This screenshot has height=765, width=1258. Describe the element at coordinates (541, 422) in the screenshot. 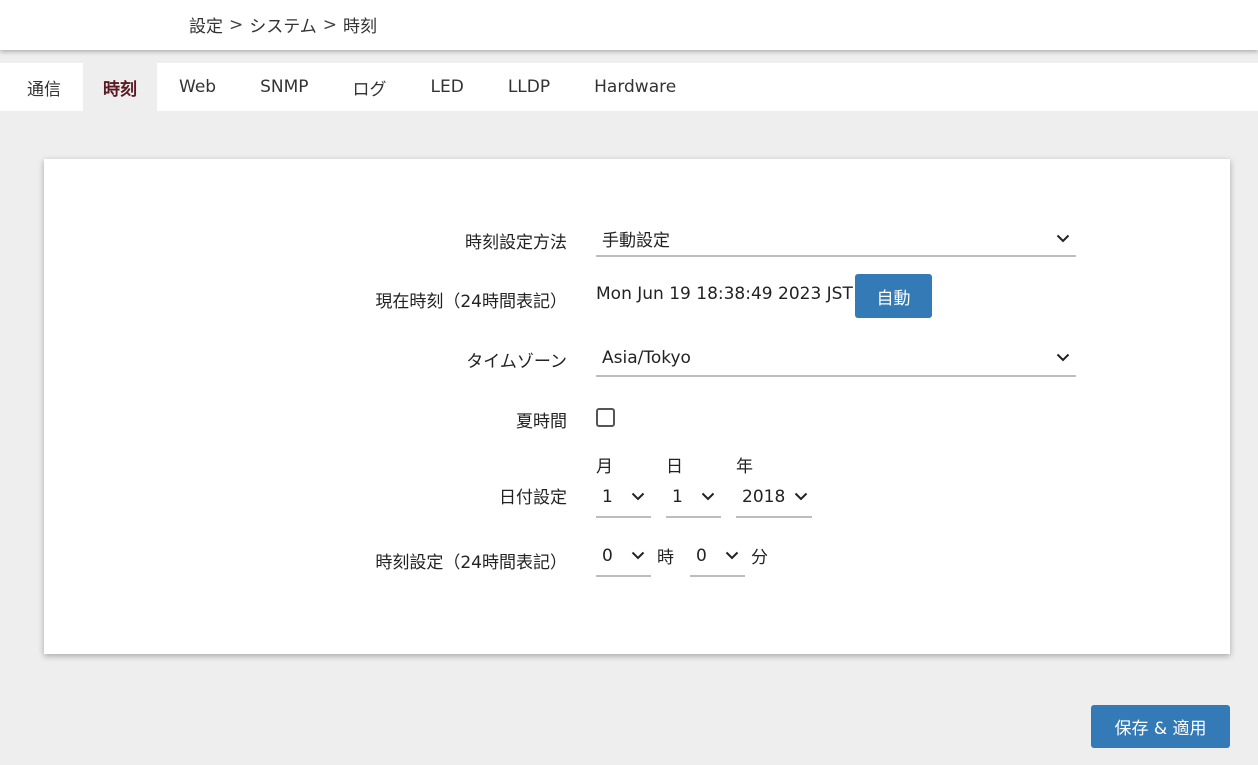

I see `dst-label: 夏時間` at that location.